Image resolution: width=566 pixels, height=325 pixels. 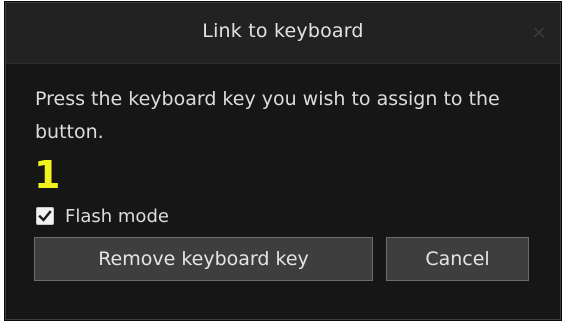 I want to click on cancel-button: Cancel, so click(x=457, y=259).